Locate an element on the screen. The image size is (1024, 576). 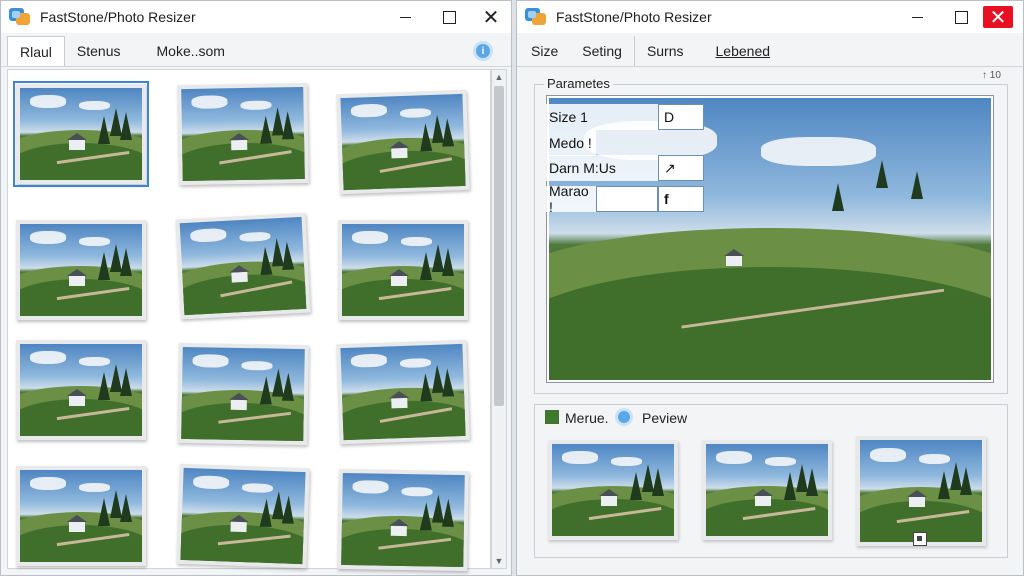
marao-value: f is located at coordinates (681, 199).